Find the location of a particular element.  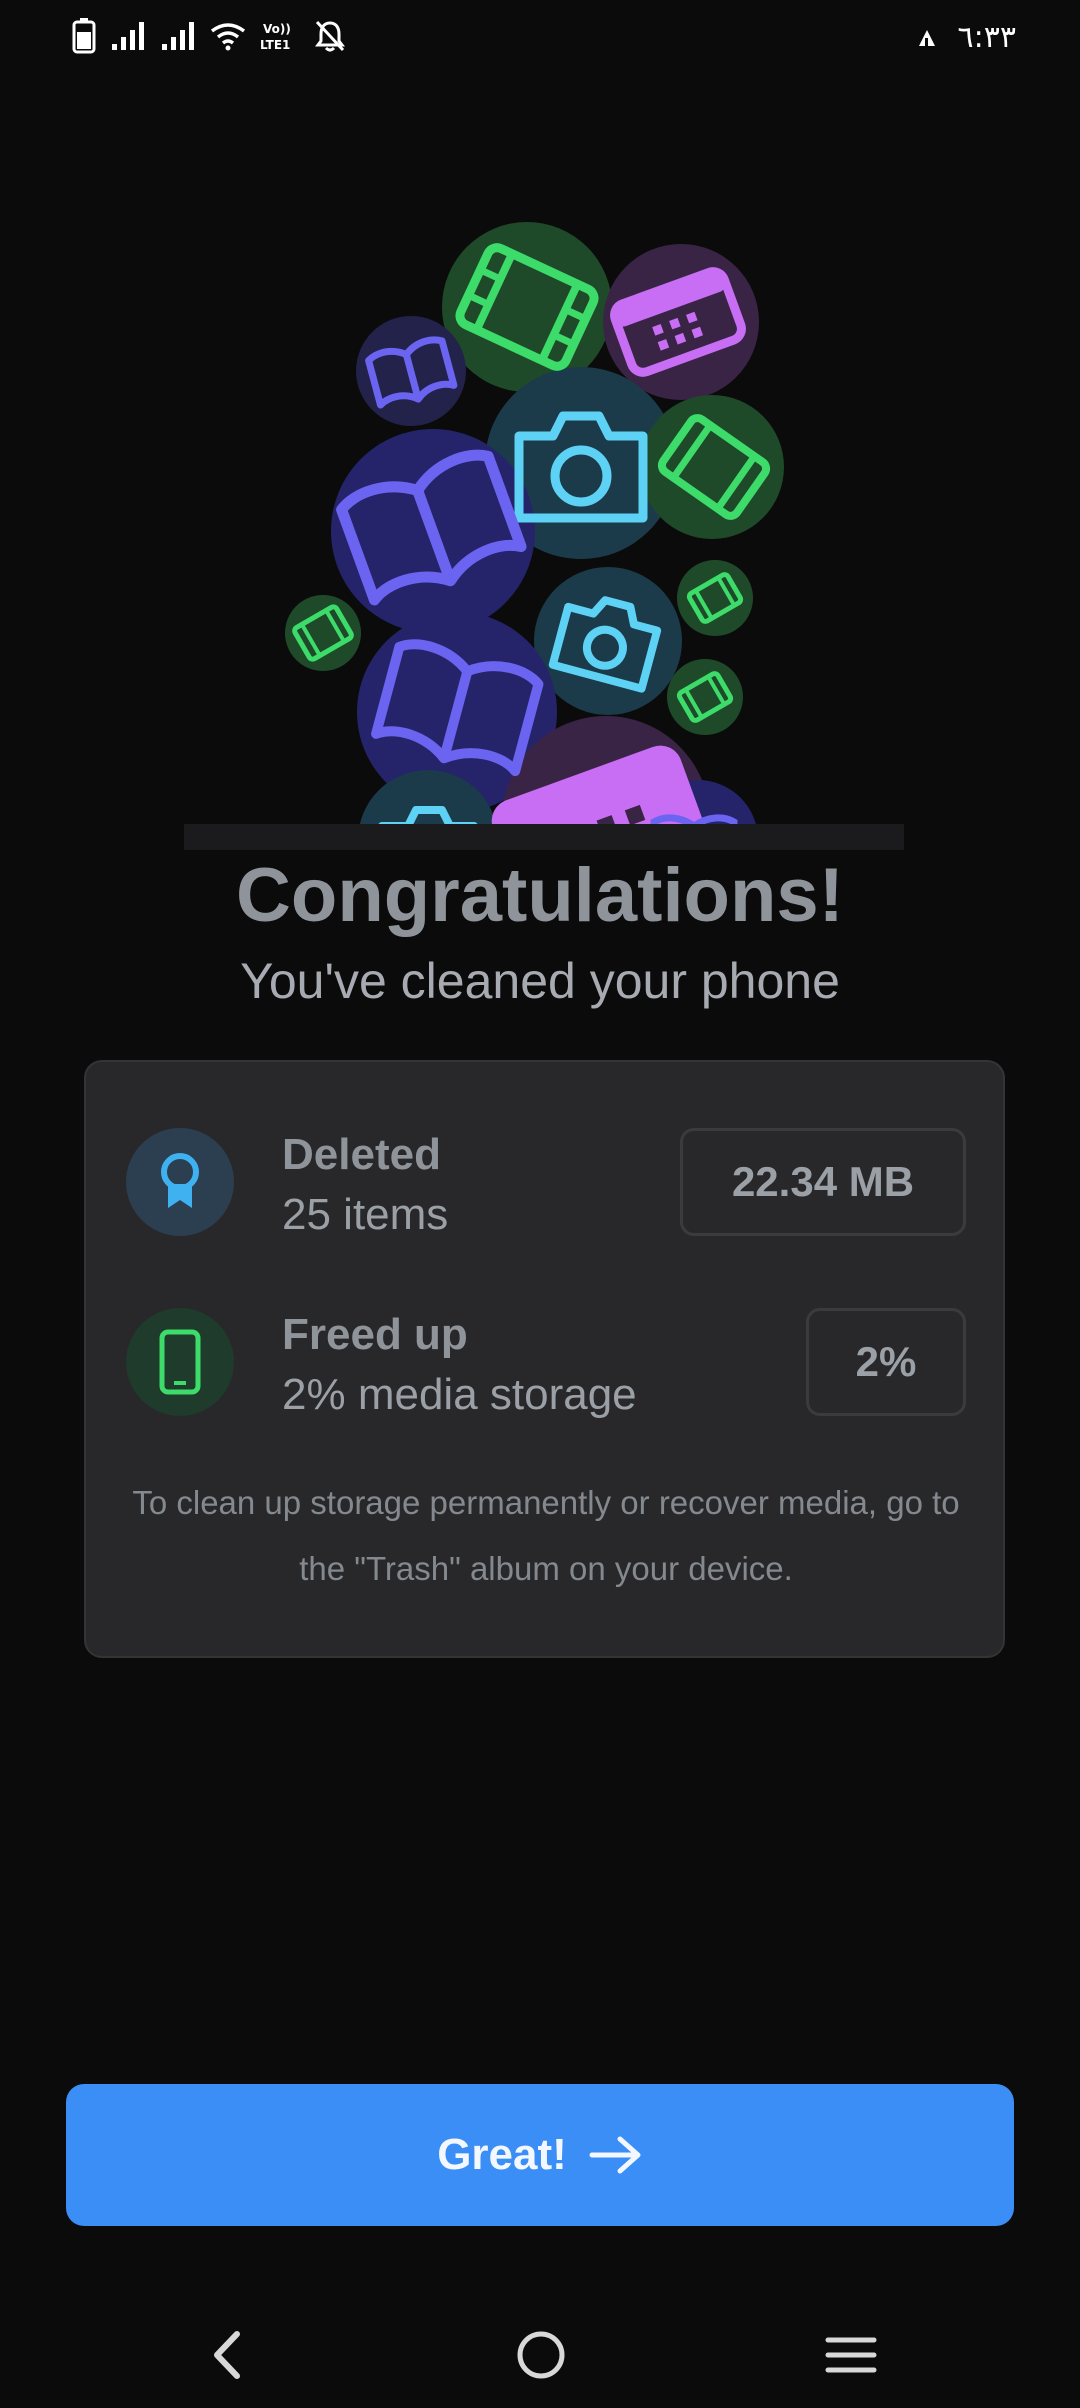

menu-icon is located at coordinates (851, 2355).